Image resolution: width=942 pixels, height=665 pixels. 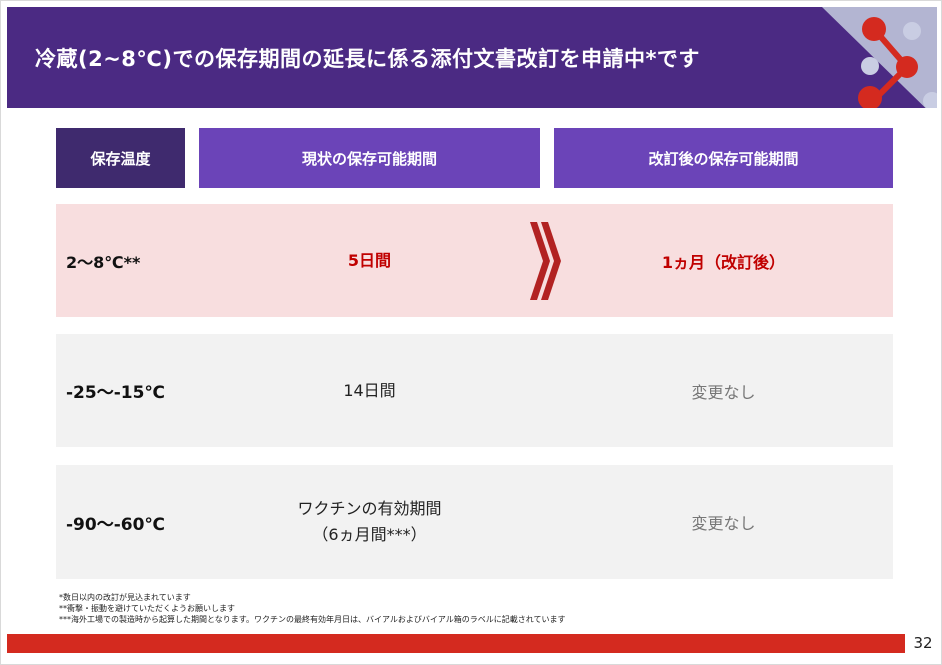 I want to click on temperature-cell: -25～-15℃, so click(x=116, y=393).